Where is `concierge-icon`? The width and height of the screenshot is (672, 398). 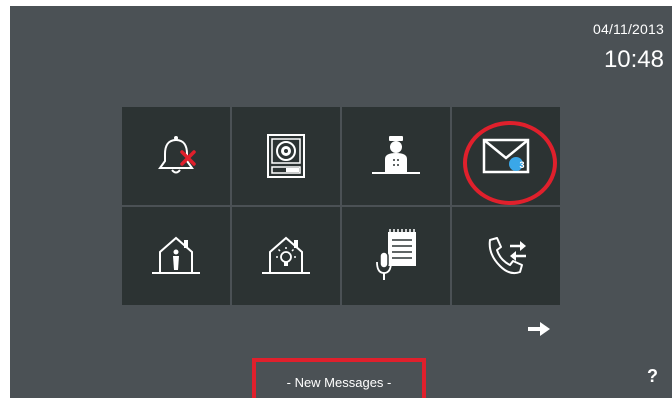
concierge-icon is located at coordinates (396, 155).